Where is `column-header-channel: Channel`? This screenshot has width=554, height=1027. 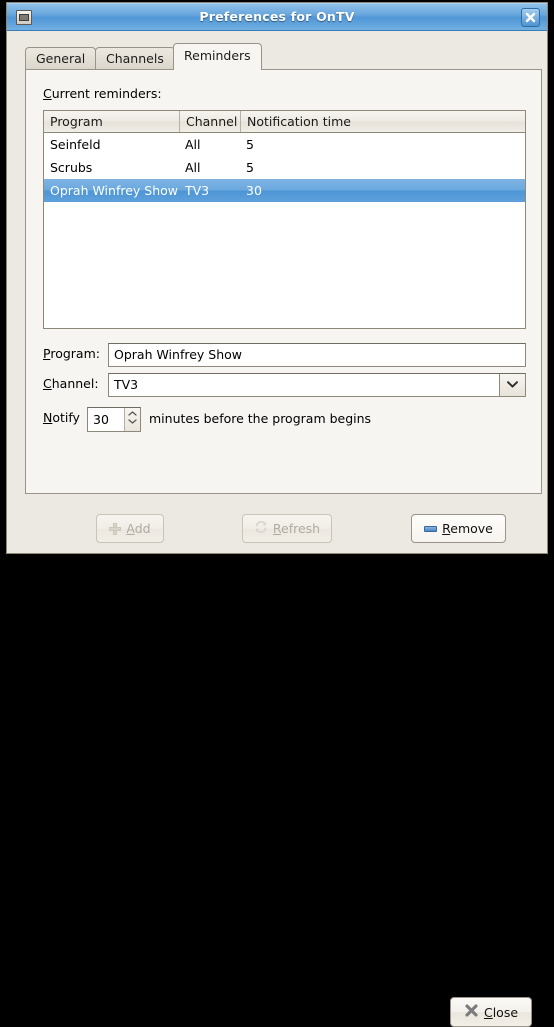 column-header-channel: Channel is located at coordinates (209, 121).